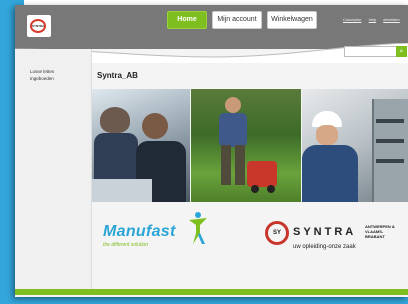  What do you see at coordinates (42, 71) in the screenshot?
I see `sidebar-item-losse-lettes: Losse lettes` at bounding box center [42, 71].